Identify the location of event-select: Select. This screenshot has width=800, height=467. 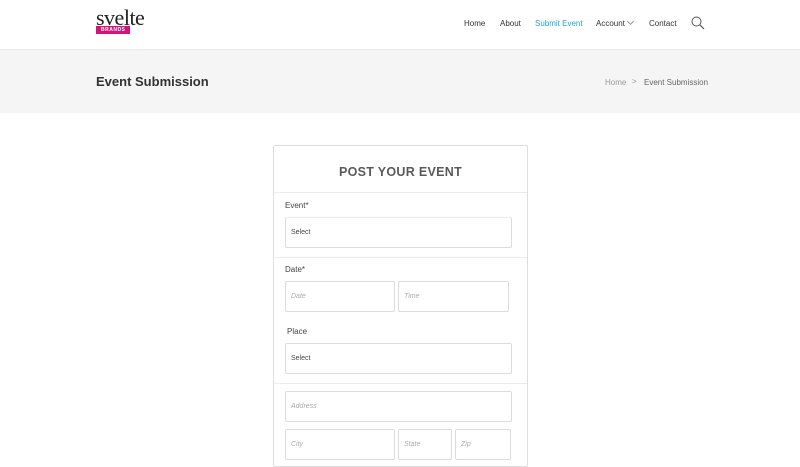
(398, 232).